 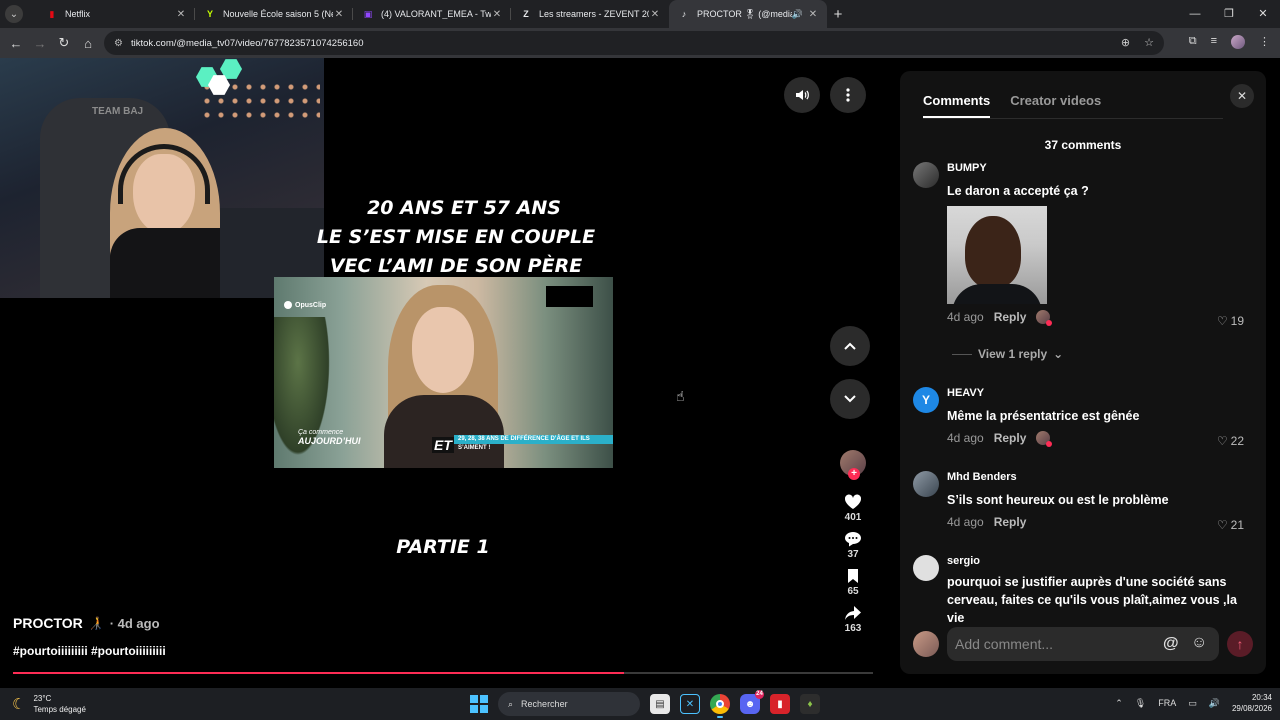 I want to click on comment-input, so click(x=1055, y=644).